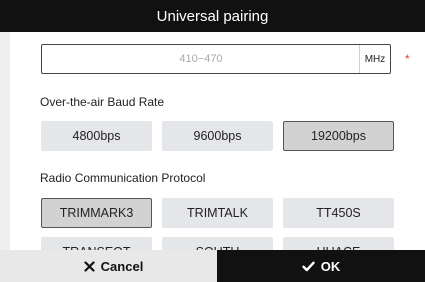  What do you see at coordinates (338, 243) in the screenshot?
I see `protocol-option-huace: HUACE` at bounding box center [338, 243].